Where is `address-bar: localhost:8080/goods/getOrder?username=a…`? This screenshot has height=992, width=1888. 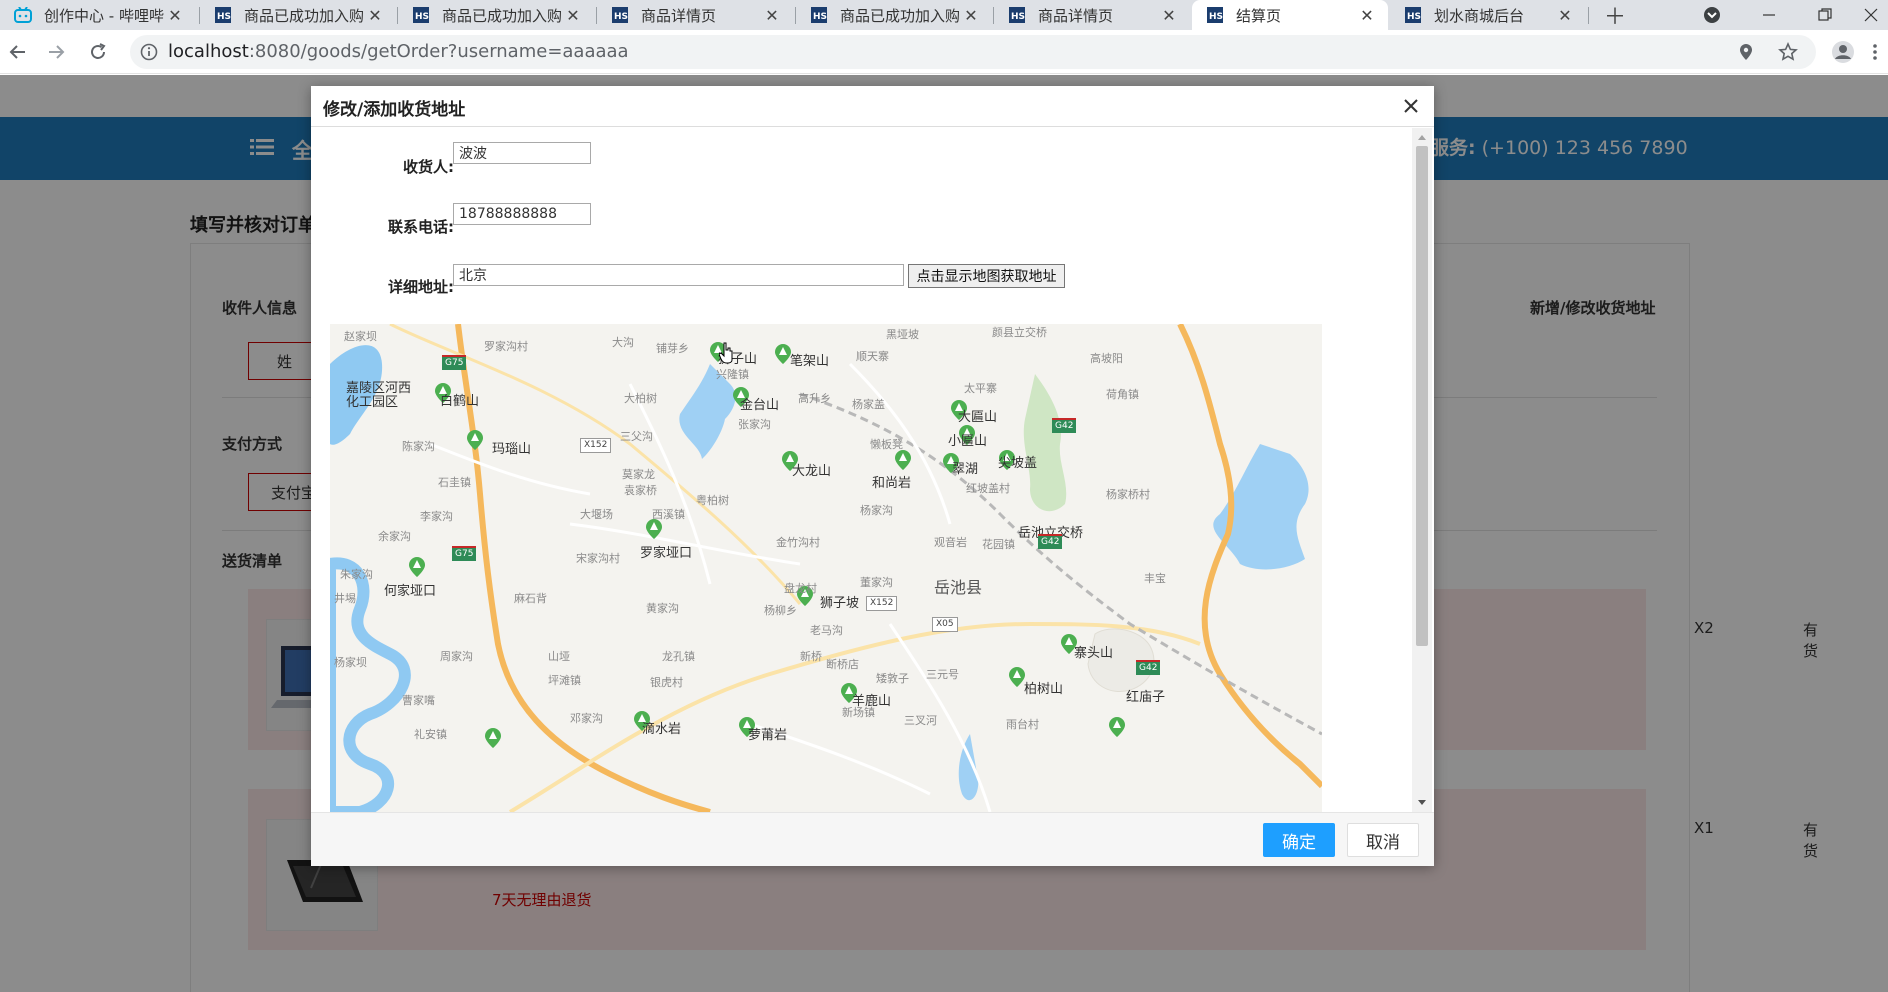 address-bar: localhost:8080/goods/getOrder?username=a… is located at coordinates (973, 52).